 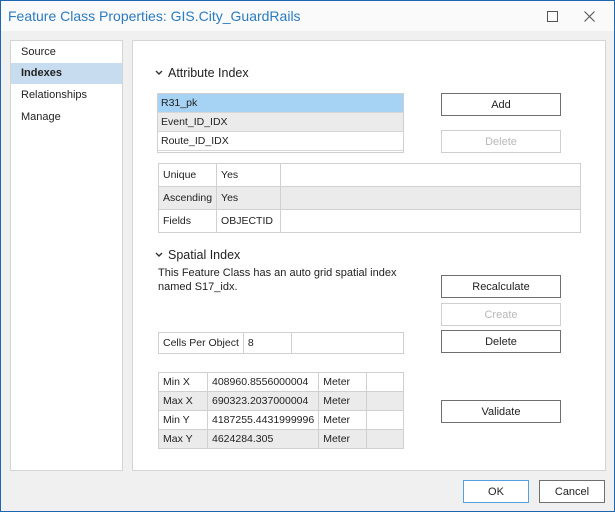 What do you see at coordinates (496, 491) in the screenshot?
I see `ok-button: OK` at bounding box center [496, 491].